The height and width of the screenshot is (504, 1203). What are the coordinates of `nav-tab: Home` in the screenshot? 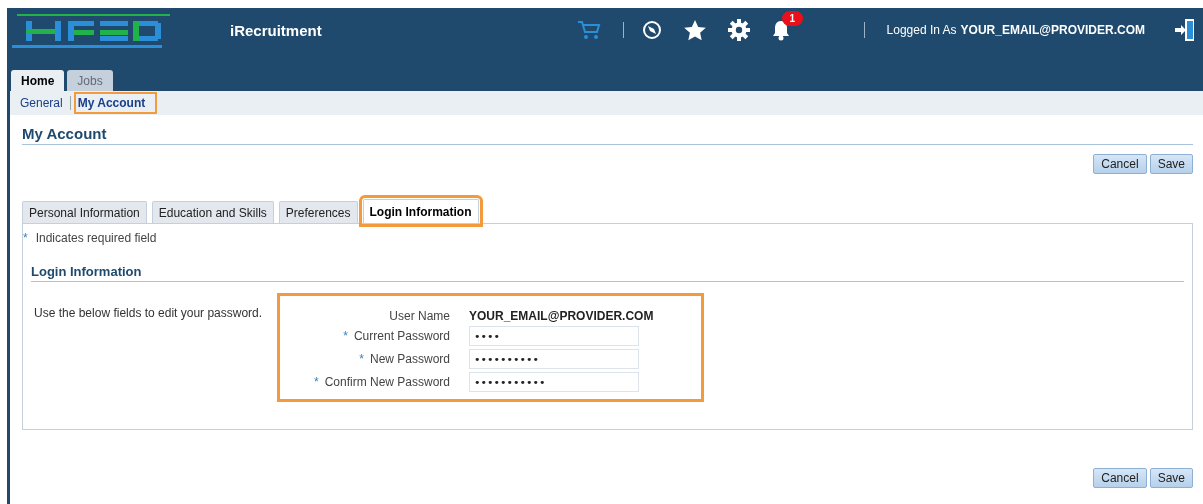 It's located at (38, 80).